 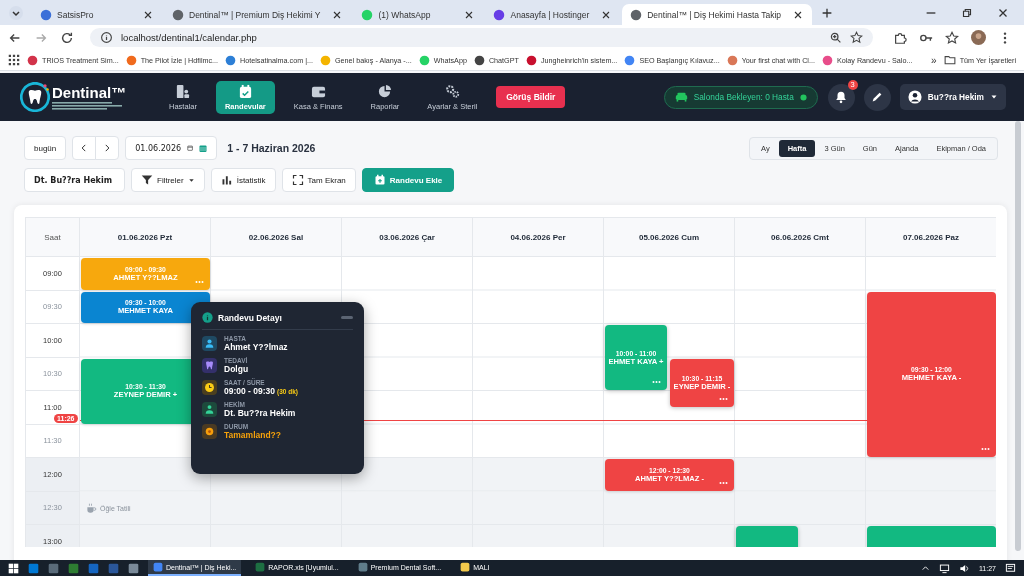 I want to click on doctor-badge-icon, so click(x=209, y=409).